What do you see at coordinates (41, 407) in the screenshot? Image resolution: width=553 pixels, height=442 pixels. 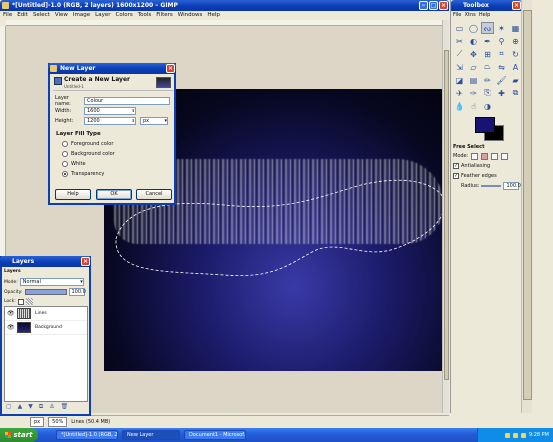 I see `duplicate-layer-icon: ⧉` at bounding box center [41, 407].